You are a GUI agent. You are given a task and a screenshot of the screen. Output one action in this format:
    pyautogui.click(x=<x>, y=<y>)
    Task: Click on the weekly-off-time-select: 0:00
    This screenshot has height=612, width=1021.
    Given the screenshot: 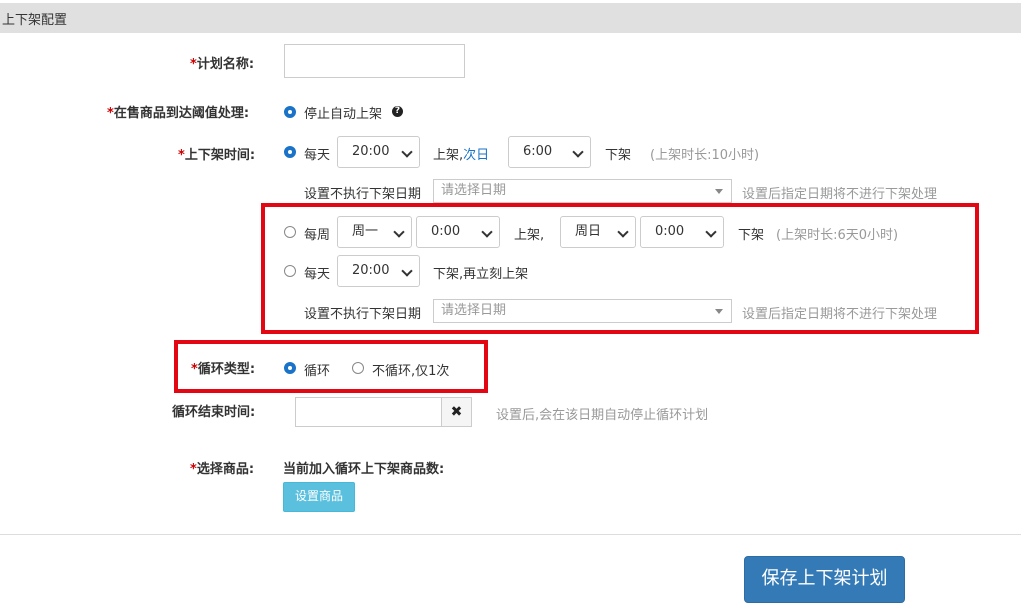 What is the action you would take?
    pyautogui.click(x=682, y=232)
    